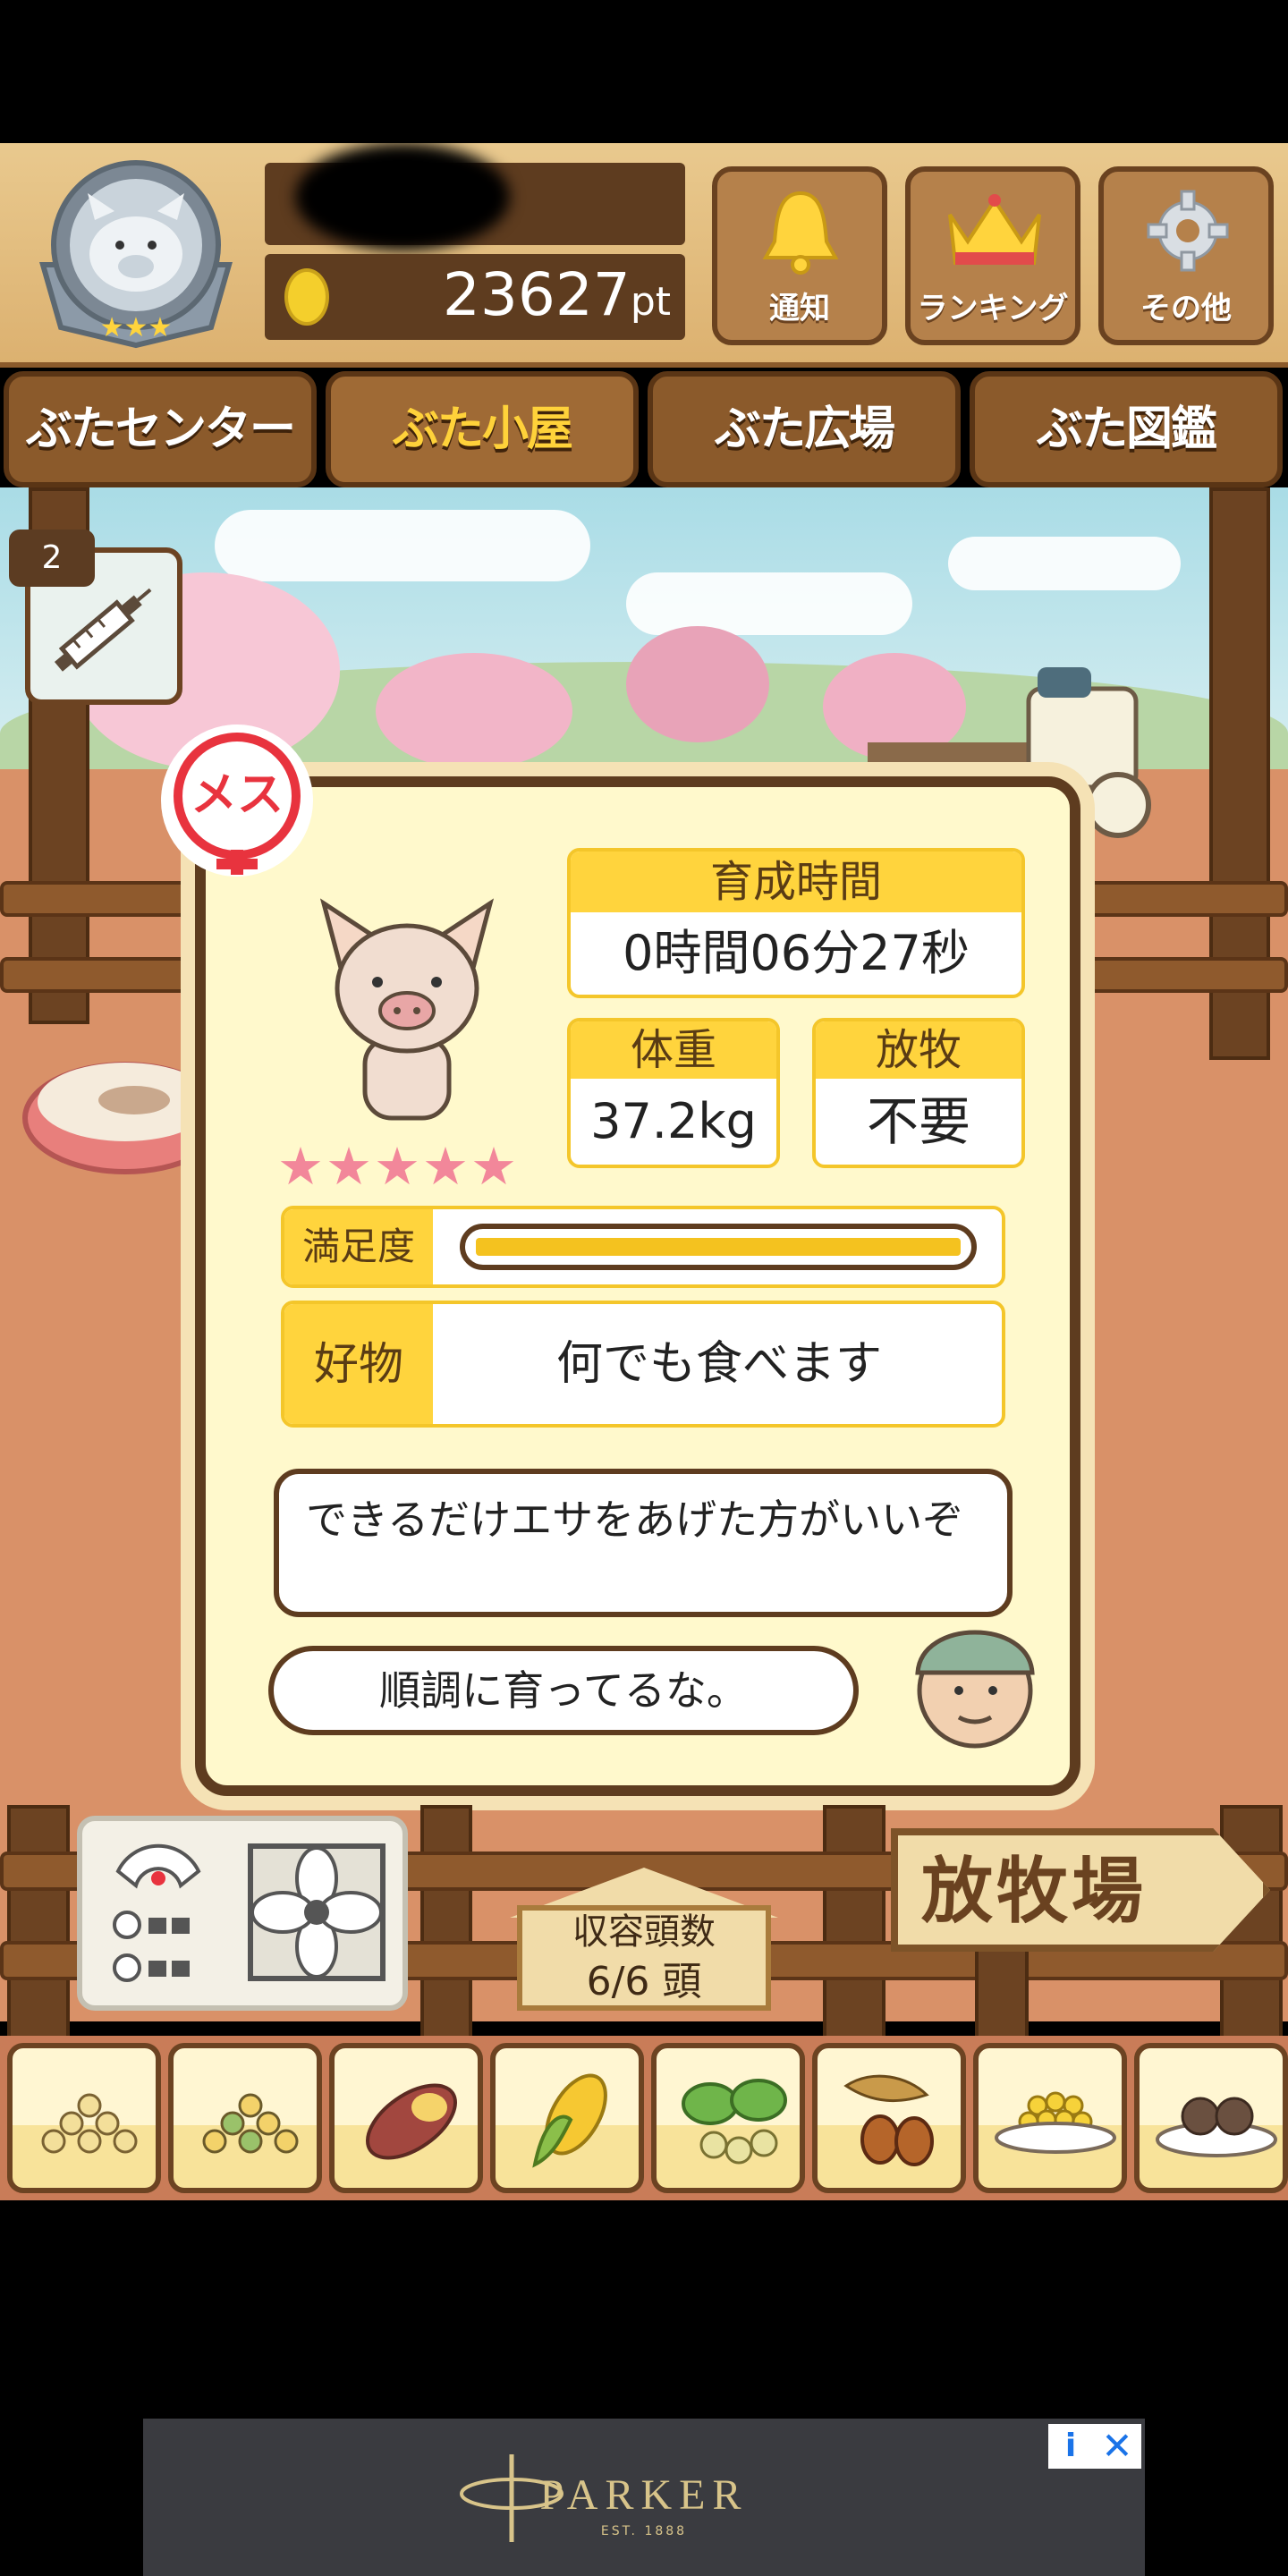 The image size is (1288, 2576). What do you see at coordinates (402, 196) in the screenshot?
I see `redacted-name-mask` at bounding box center [402, 196].